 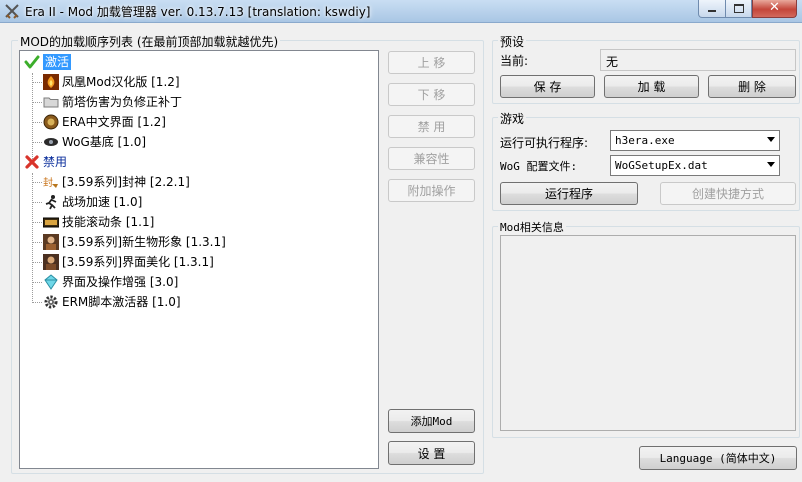 I want to click on tree-item-mod: 技能滚动条 [1.1], so click(x=98, y=222).